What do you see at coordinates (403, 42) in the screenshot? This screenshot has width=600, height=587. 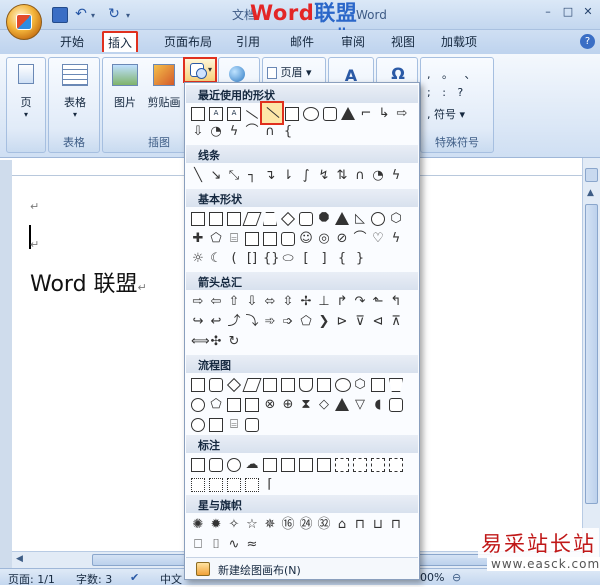 I see `tab-view: 视图` at bounding box center [403, 42].